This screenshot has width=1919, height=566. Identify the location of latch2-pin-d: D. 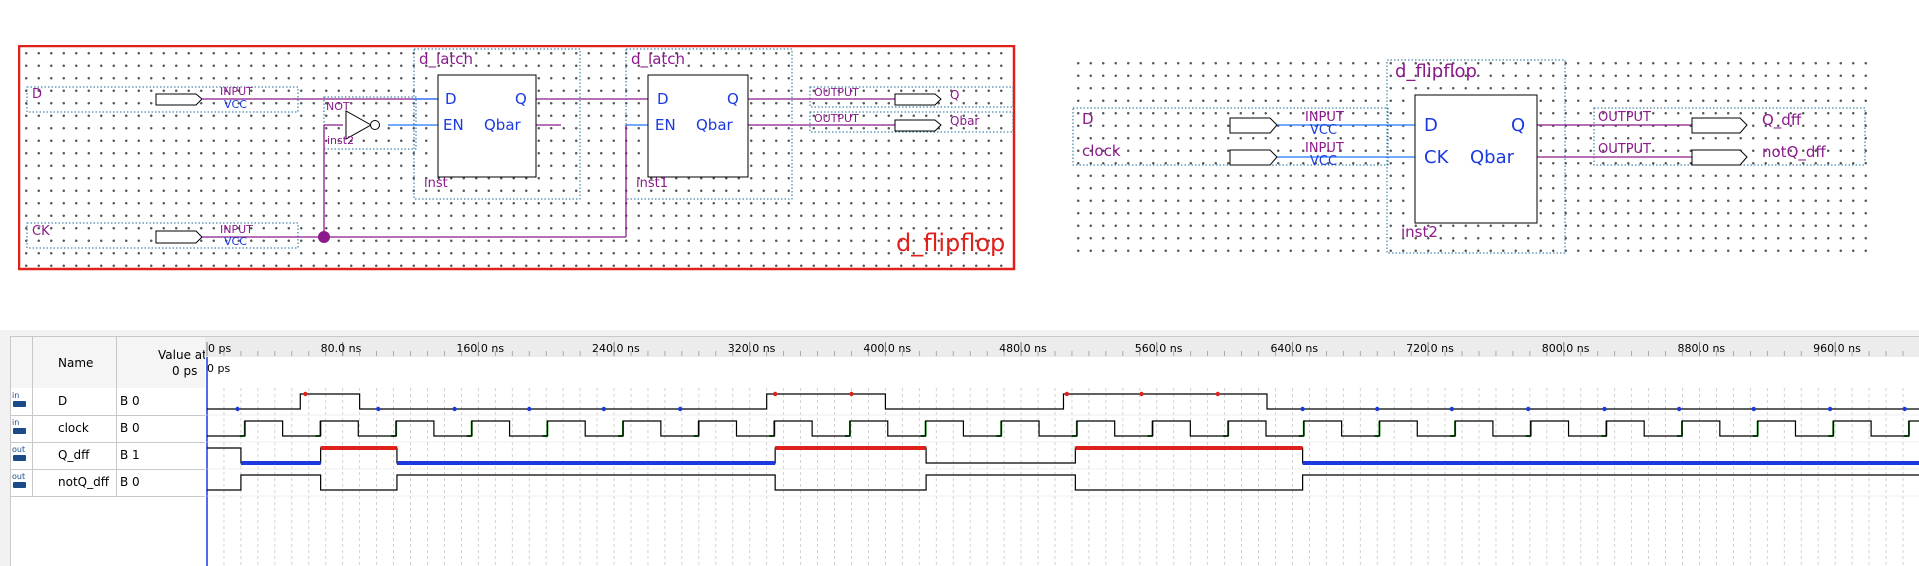
(663, 99).